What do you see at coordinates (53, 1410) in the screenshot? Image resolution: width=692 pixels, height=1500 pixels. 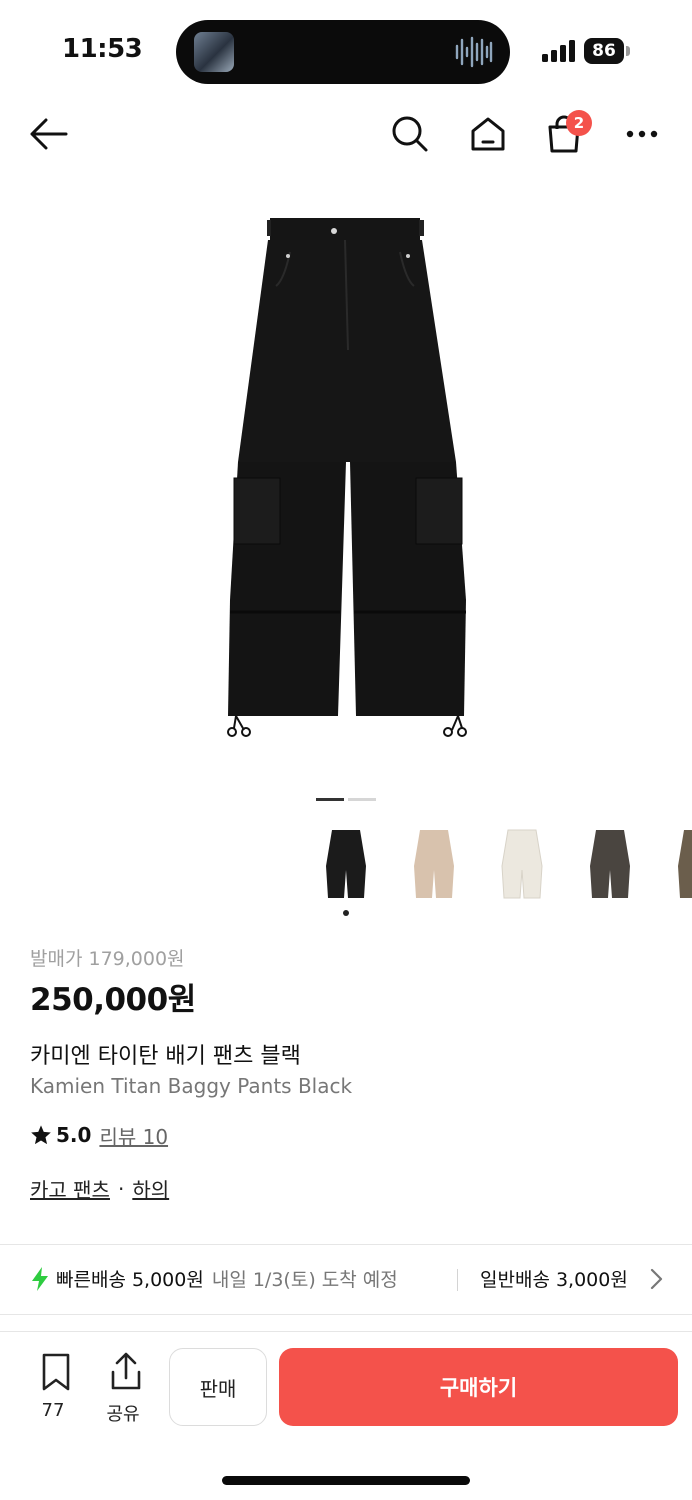 I see `bookmark-count: 77` at bounding box center [53, 1410].